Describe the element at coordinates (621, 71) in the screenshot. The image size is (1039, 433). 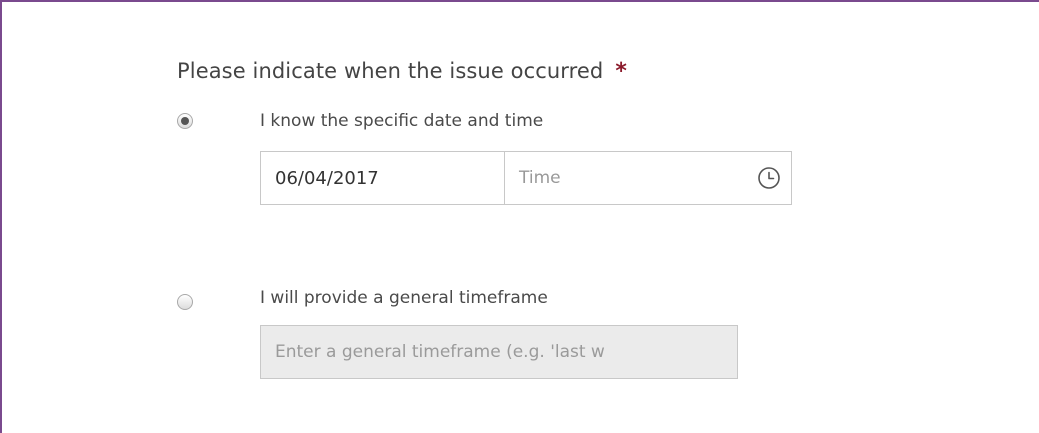
I see `required-marker: *` at that location.